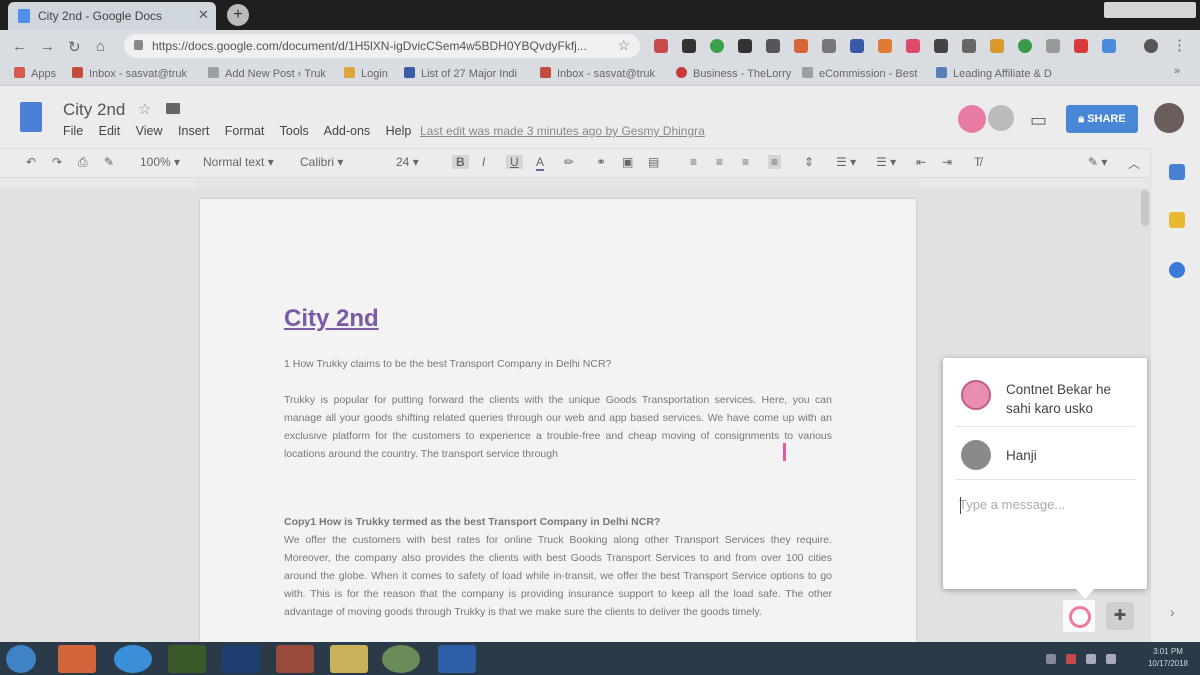 The width and height of the screenshot is (1200, 675). What do you see at coordinates (349, 659) in the screenshot?
I see `file-explorer-icon` at bounding box center [349, 659].